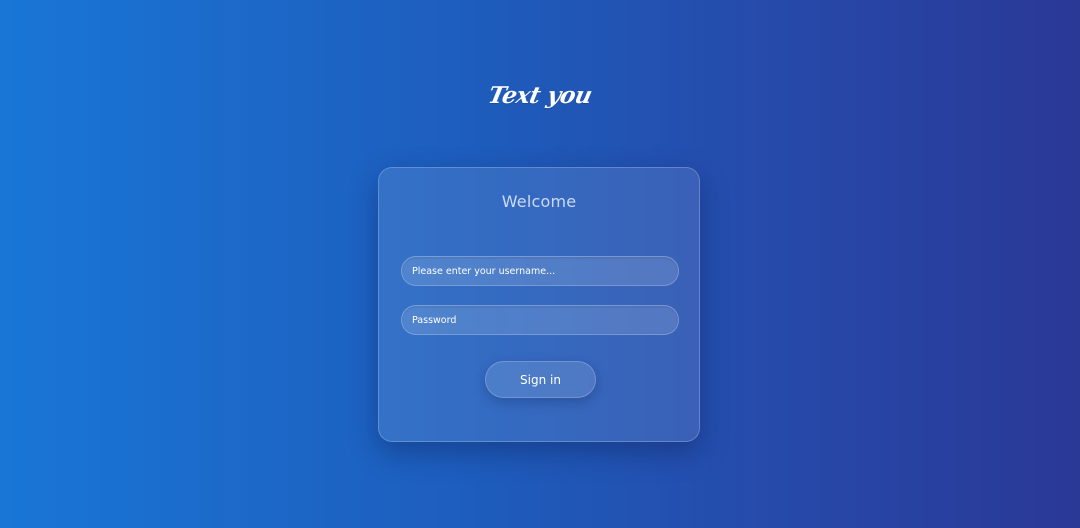  What do you see at coordinates (540, 95) in the screenshot?
I see `brand-logo: Text you` at bounding box center [540, 95].